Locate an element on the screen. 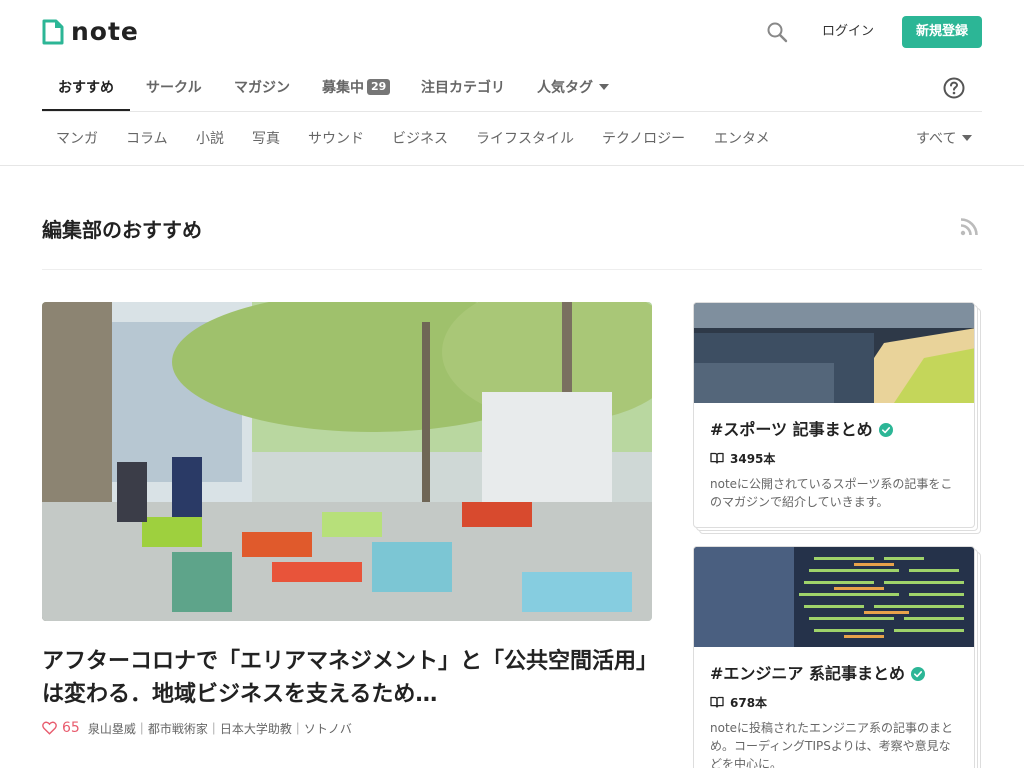 Image resolution: width=1024 pixels, height=768 pixels. tab-label: マガジン is located at coordinates (262, 88).